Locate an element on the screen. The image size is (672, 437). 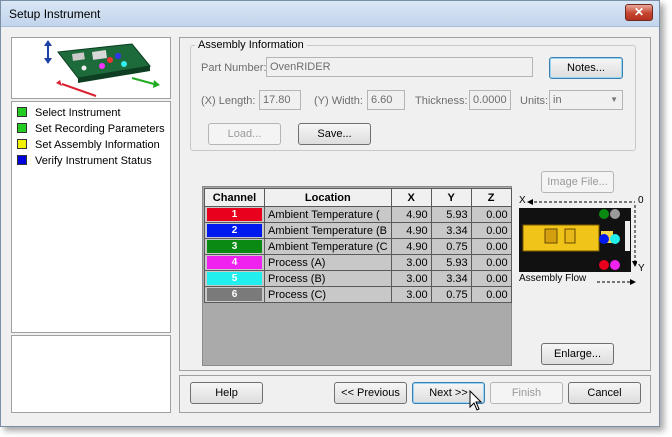
part-number-label: Part Number: is located at coordinates (234, 68).